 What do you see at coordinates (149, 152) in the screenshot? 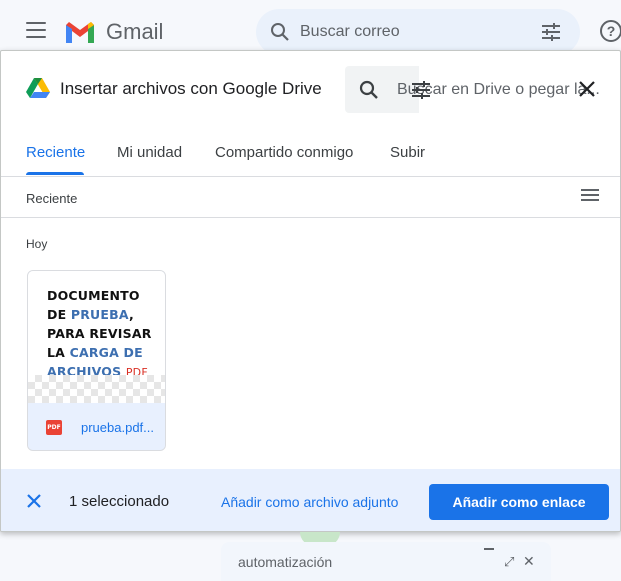
I see `tab-mi-unidad: Mi unidad` at bounding box center [149, 152].